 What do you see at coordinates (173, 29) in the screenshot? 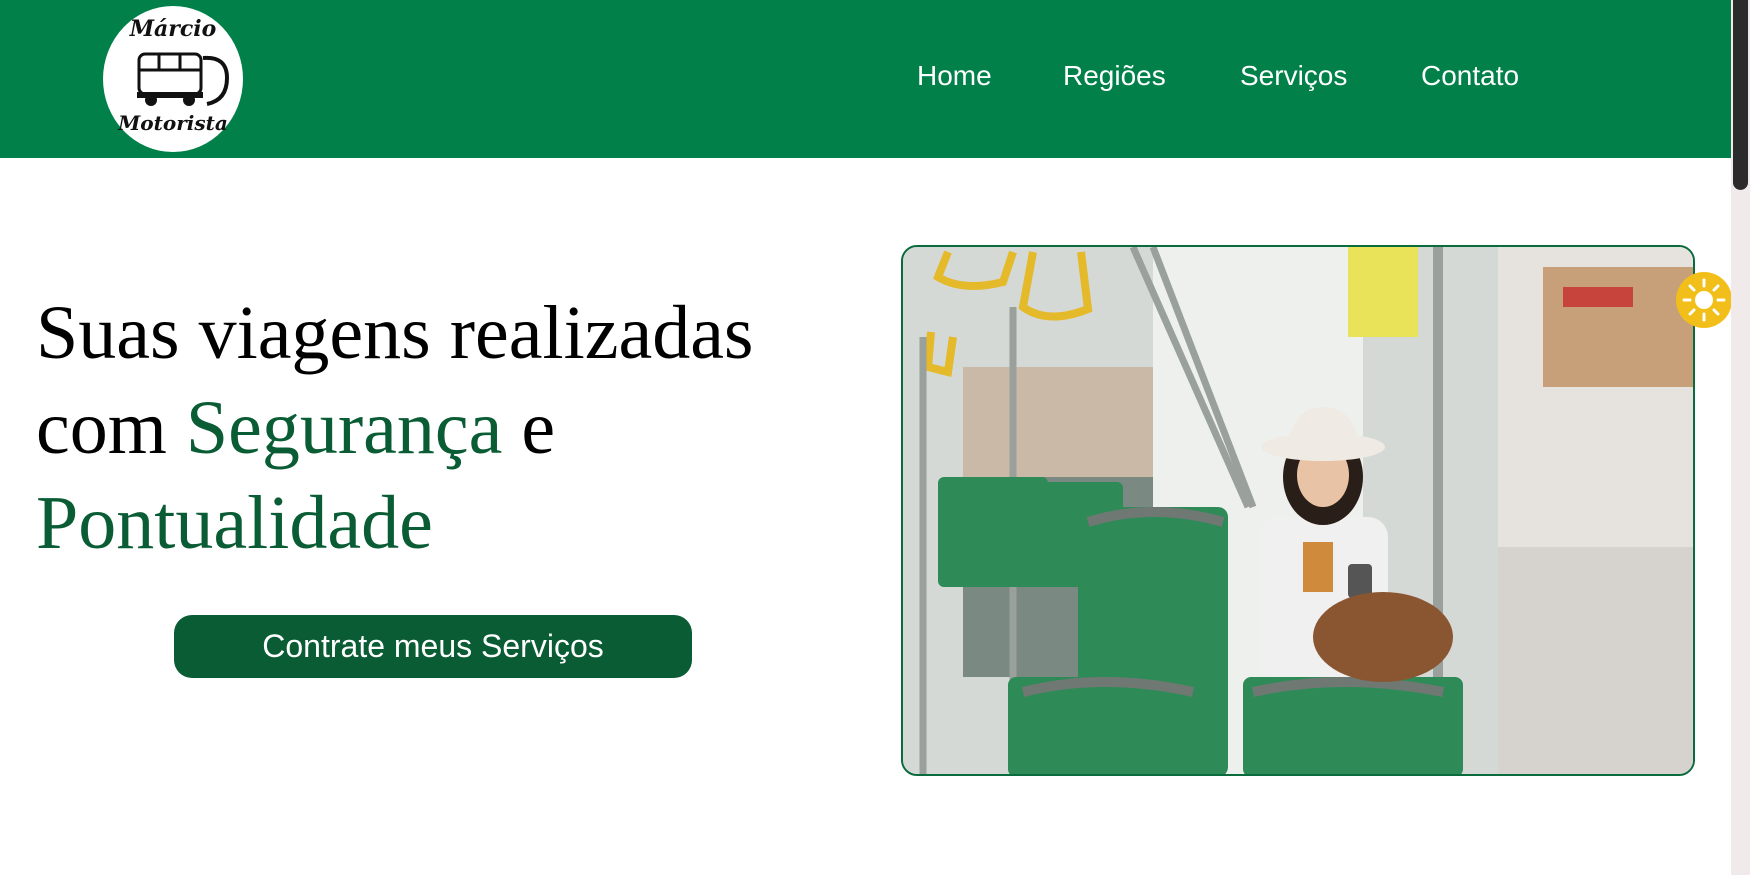
I see `logo-text-top: Márcio` at bounding box center [173, 29].